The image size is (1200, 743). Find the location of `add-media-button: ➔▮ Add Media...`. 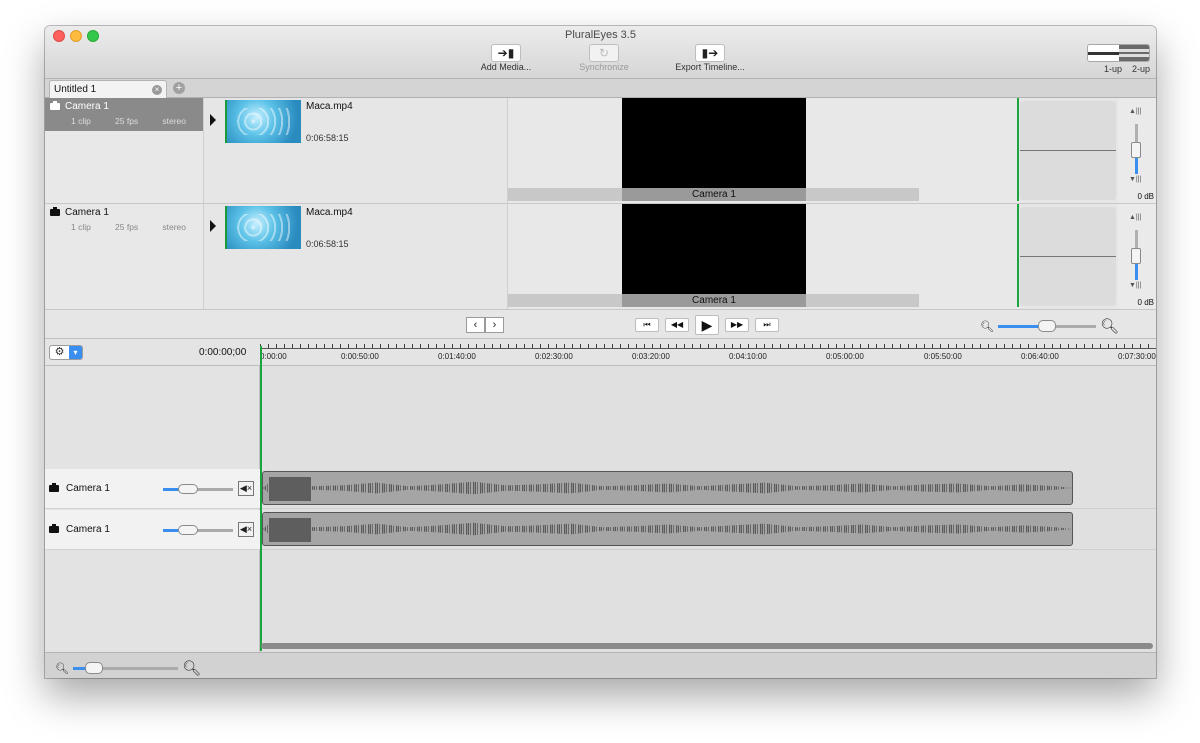

add-media-button: ➔▮ Add Media... is located at coordinates (506, 58).